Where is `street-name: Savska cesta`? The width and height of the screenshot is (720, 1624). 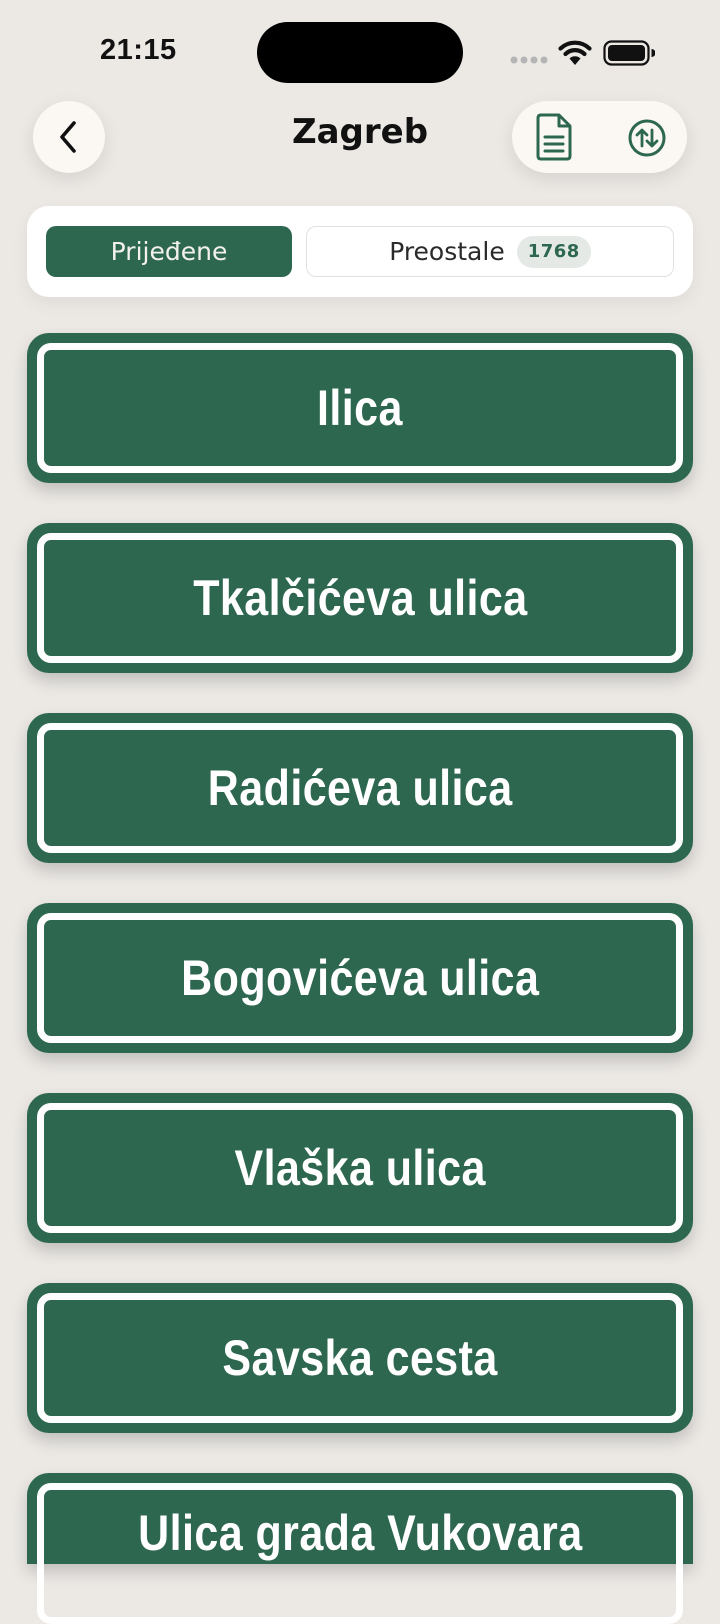 street-name: Savska cesta is located at coordinates (360, 1358).